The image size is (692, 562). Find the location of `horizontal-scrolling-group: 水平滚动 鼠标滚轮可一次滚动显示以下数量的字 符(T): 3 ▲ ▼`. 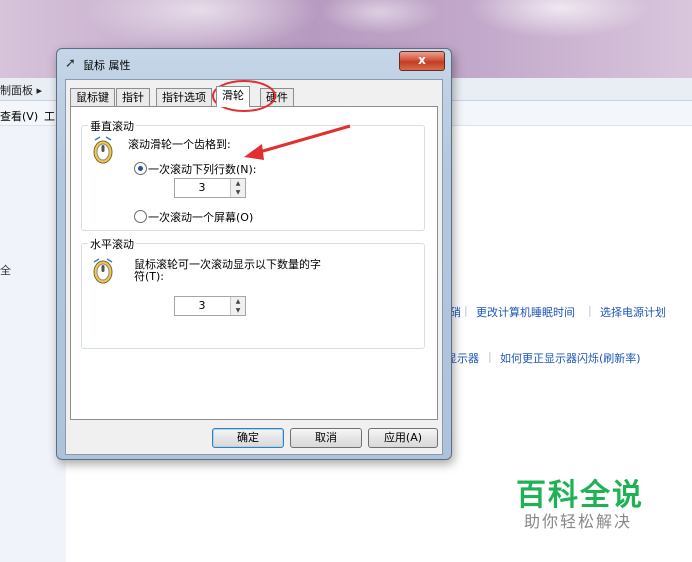

horizontal-scrolling-group: 水平滚动 鼠标滚轮可一次滚动显示以下数量的字 符(T): 3 ▲ ▼ is located at coordinates (253, 292).